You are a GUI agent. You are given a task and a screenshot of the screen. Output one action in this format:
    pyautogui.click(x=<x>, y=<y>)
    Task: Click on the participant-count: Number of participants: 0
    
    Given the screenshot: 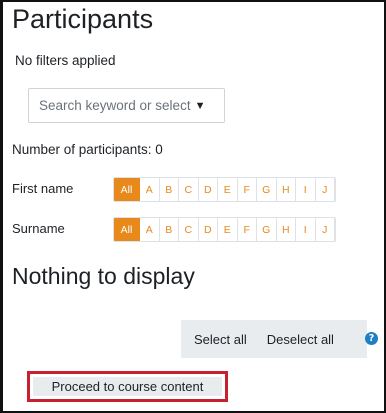 What is the action you would take?
    pyautogui.click(x=87, y=149)
    